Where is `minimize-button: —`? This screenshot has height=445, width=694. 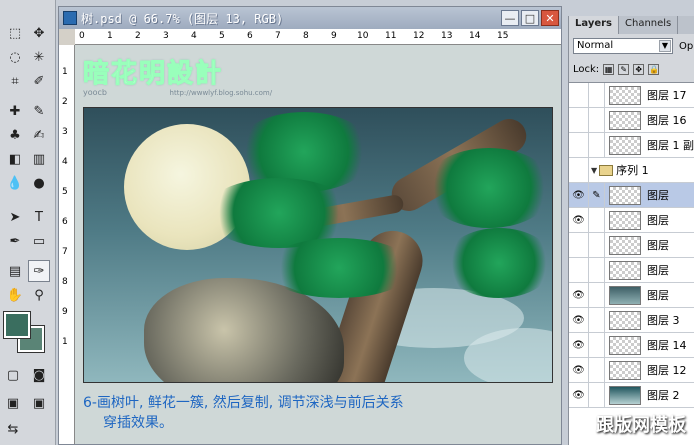 minimize-button: — is located at coordinates (510, 18).